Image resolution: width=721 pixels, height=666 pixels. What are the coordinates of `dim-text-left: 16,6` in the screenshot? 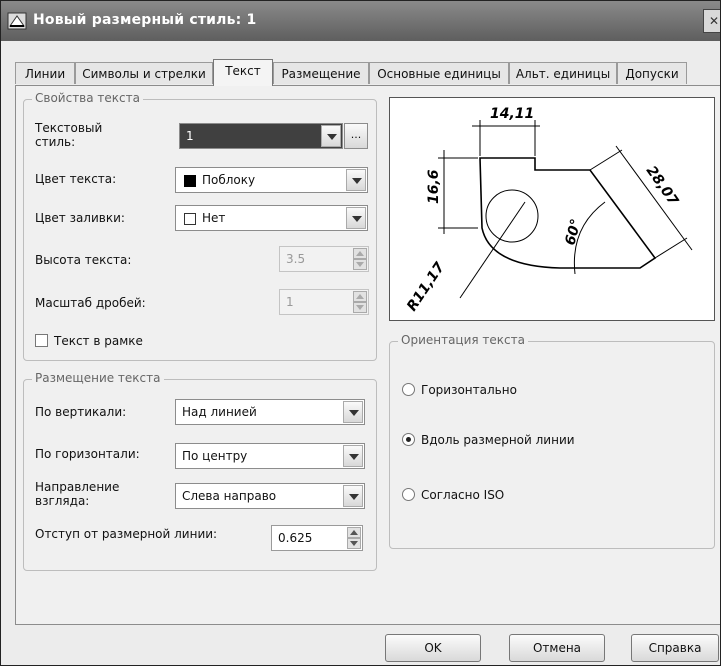 It's located at (434, 186).